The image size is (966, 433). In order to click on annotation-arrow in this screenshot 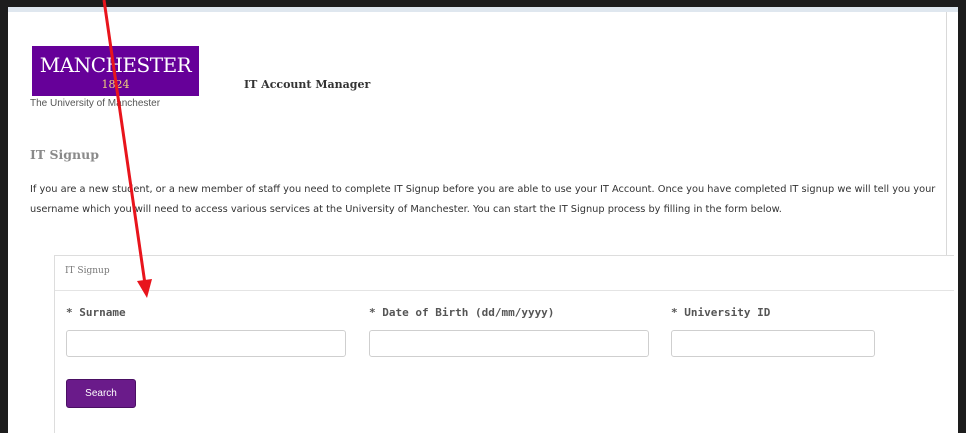, I will do `click(127, 149)`.